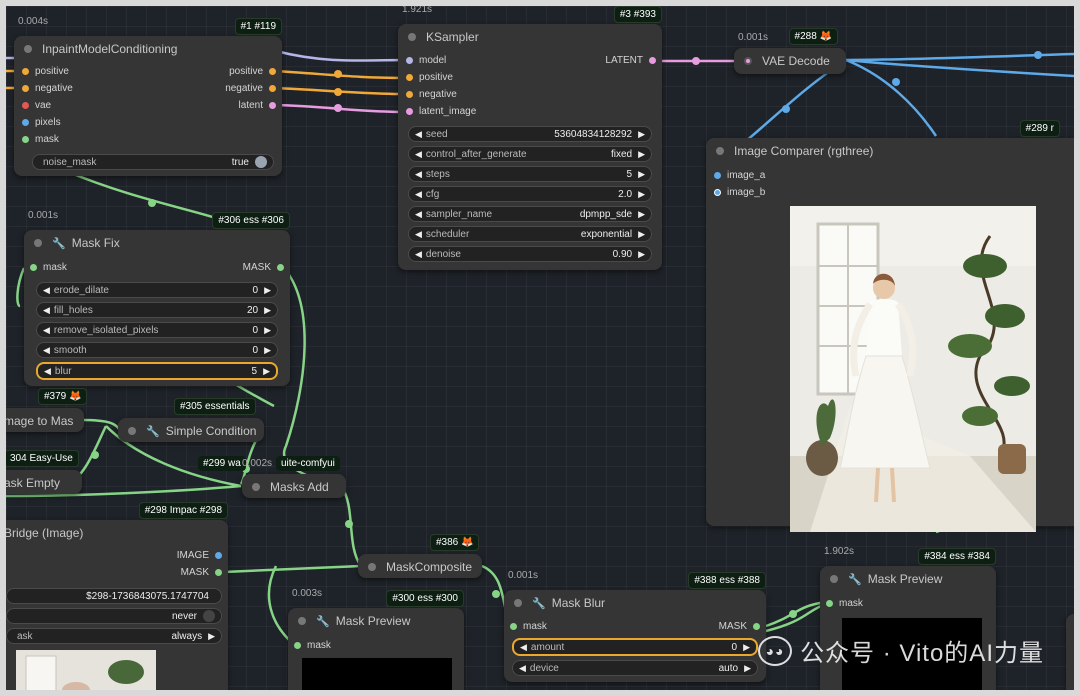  What do you see at coordinates (376, 639) in the screenshot?
I see `node-mask-preview-left: 0.003s #300 ess #300 🔧 Mask Preview mask` at bounding box center [376, 639].